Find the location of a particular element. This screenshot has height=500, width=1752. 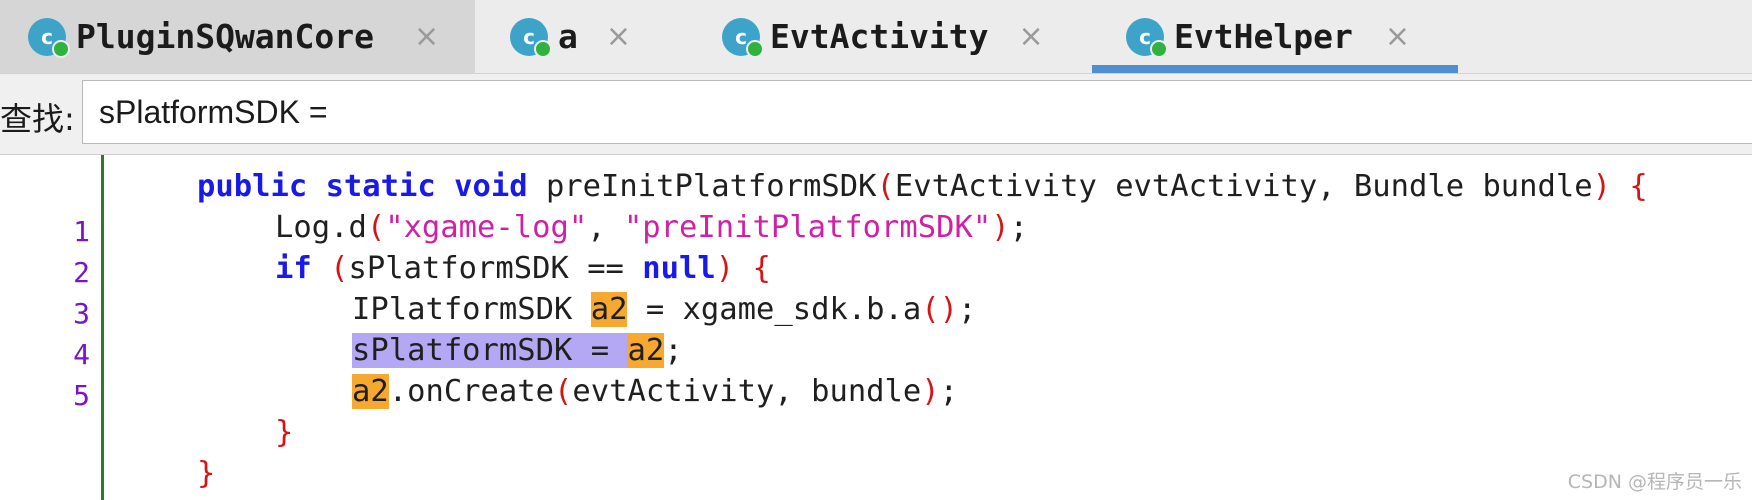

watermark: CSDN @程序员一乐 is located at coordinates (1654, 482).